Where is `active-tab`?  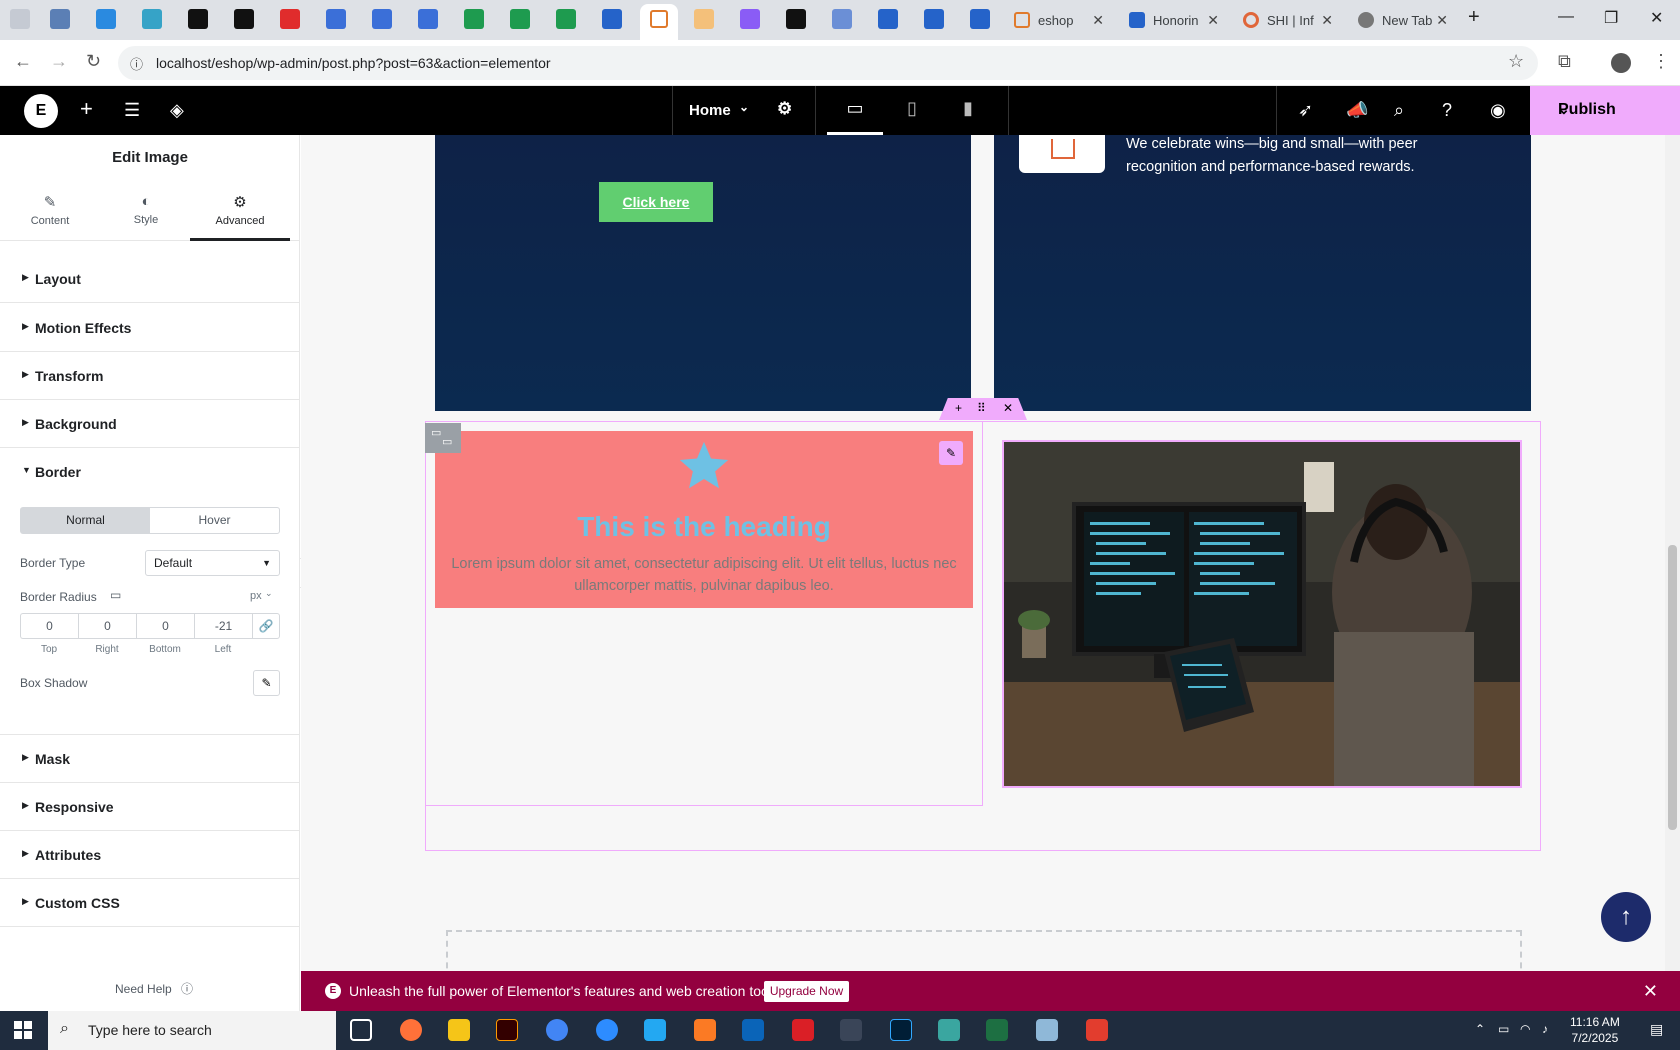 active-tab is located at coordinates (659, 22).